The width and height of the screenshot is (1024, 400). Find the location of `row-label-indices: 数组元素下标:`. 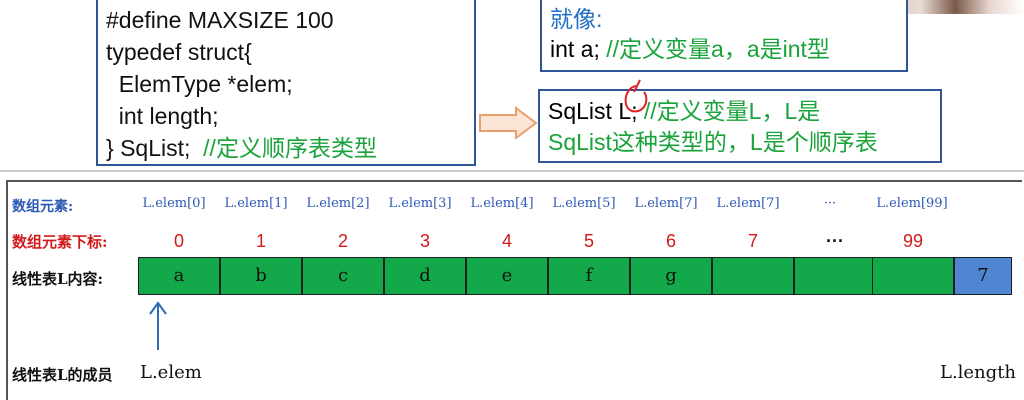

row-label-indices: 数组元素下标: is located at coordinates (60, 242).